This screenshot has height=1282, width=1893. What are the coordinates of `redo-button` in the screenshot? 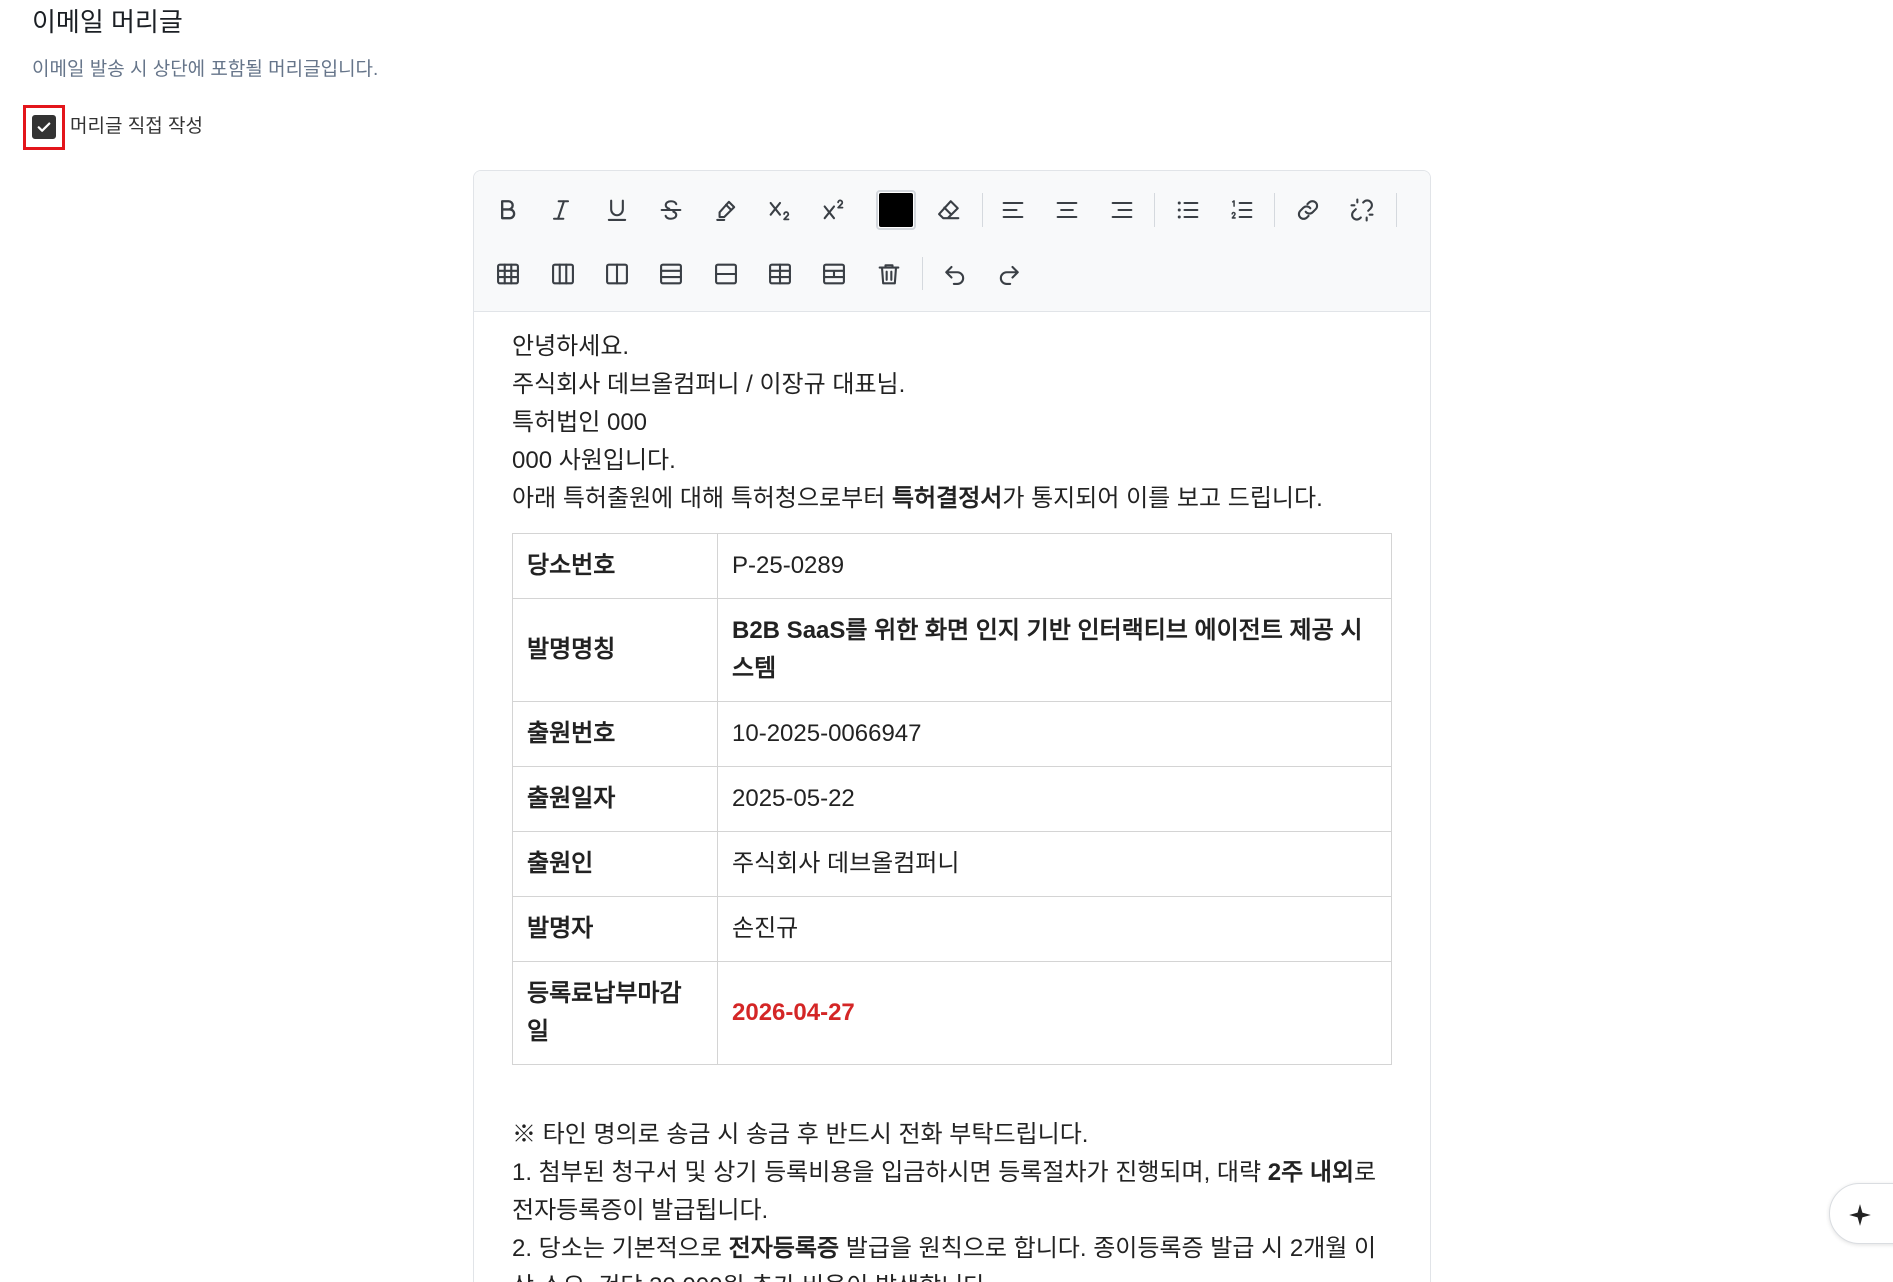 It's located at (1009, 274).